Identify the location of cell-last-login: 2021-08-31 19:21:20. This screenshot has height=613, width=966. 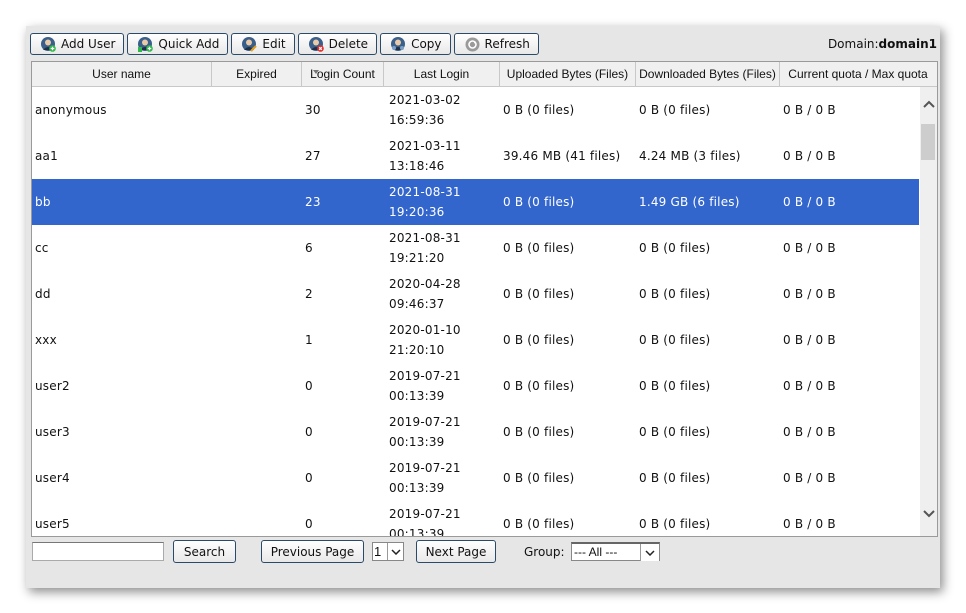
(442, 248).